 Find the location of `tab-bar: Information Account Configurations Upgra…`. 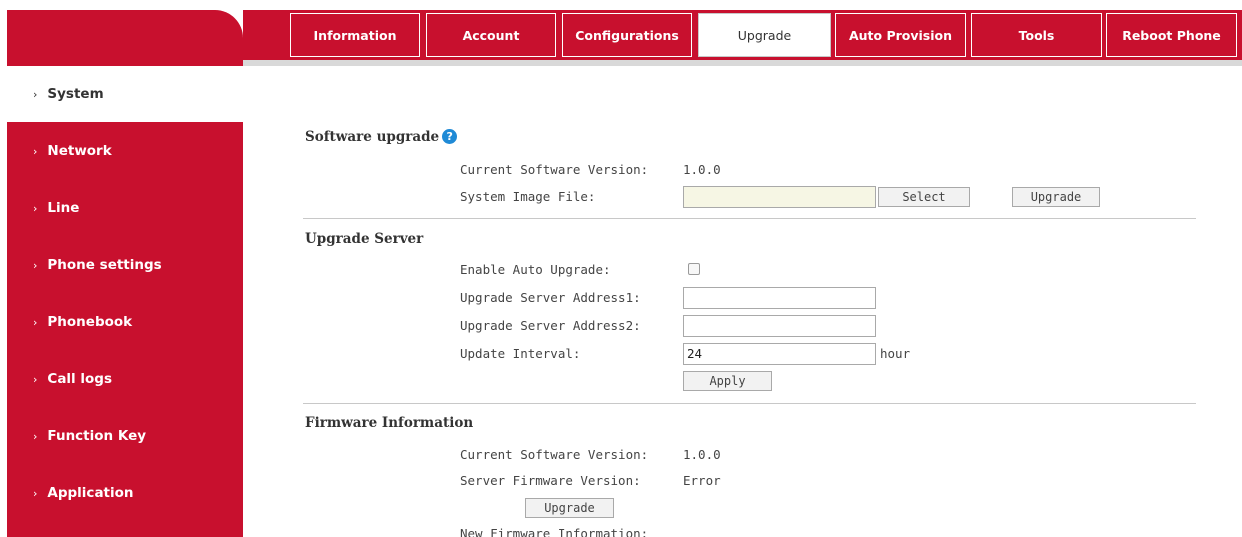

tab-bar: Information Account Configurations Upgra… is located at coordinates (742, 38).